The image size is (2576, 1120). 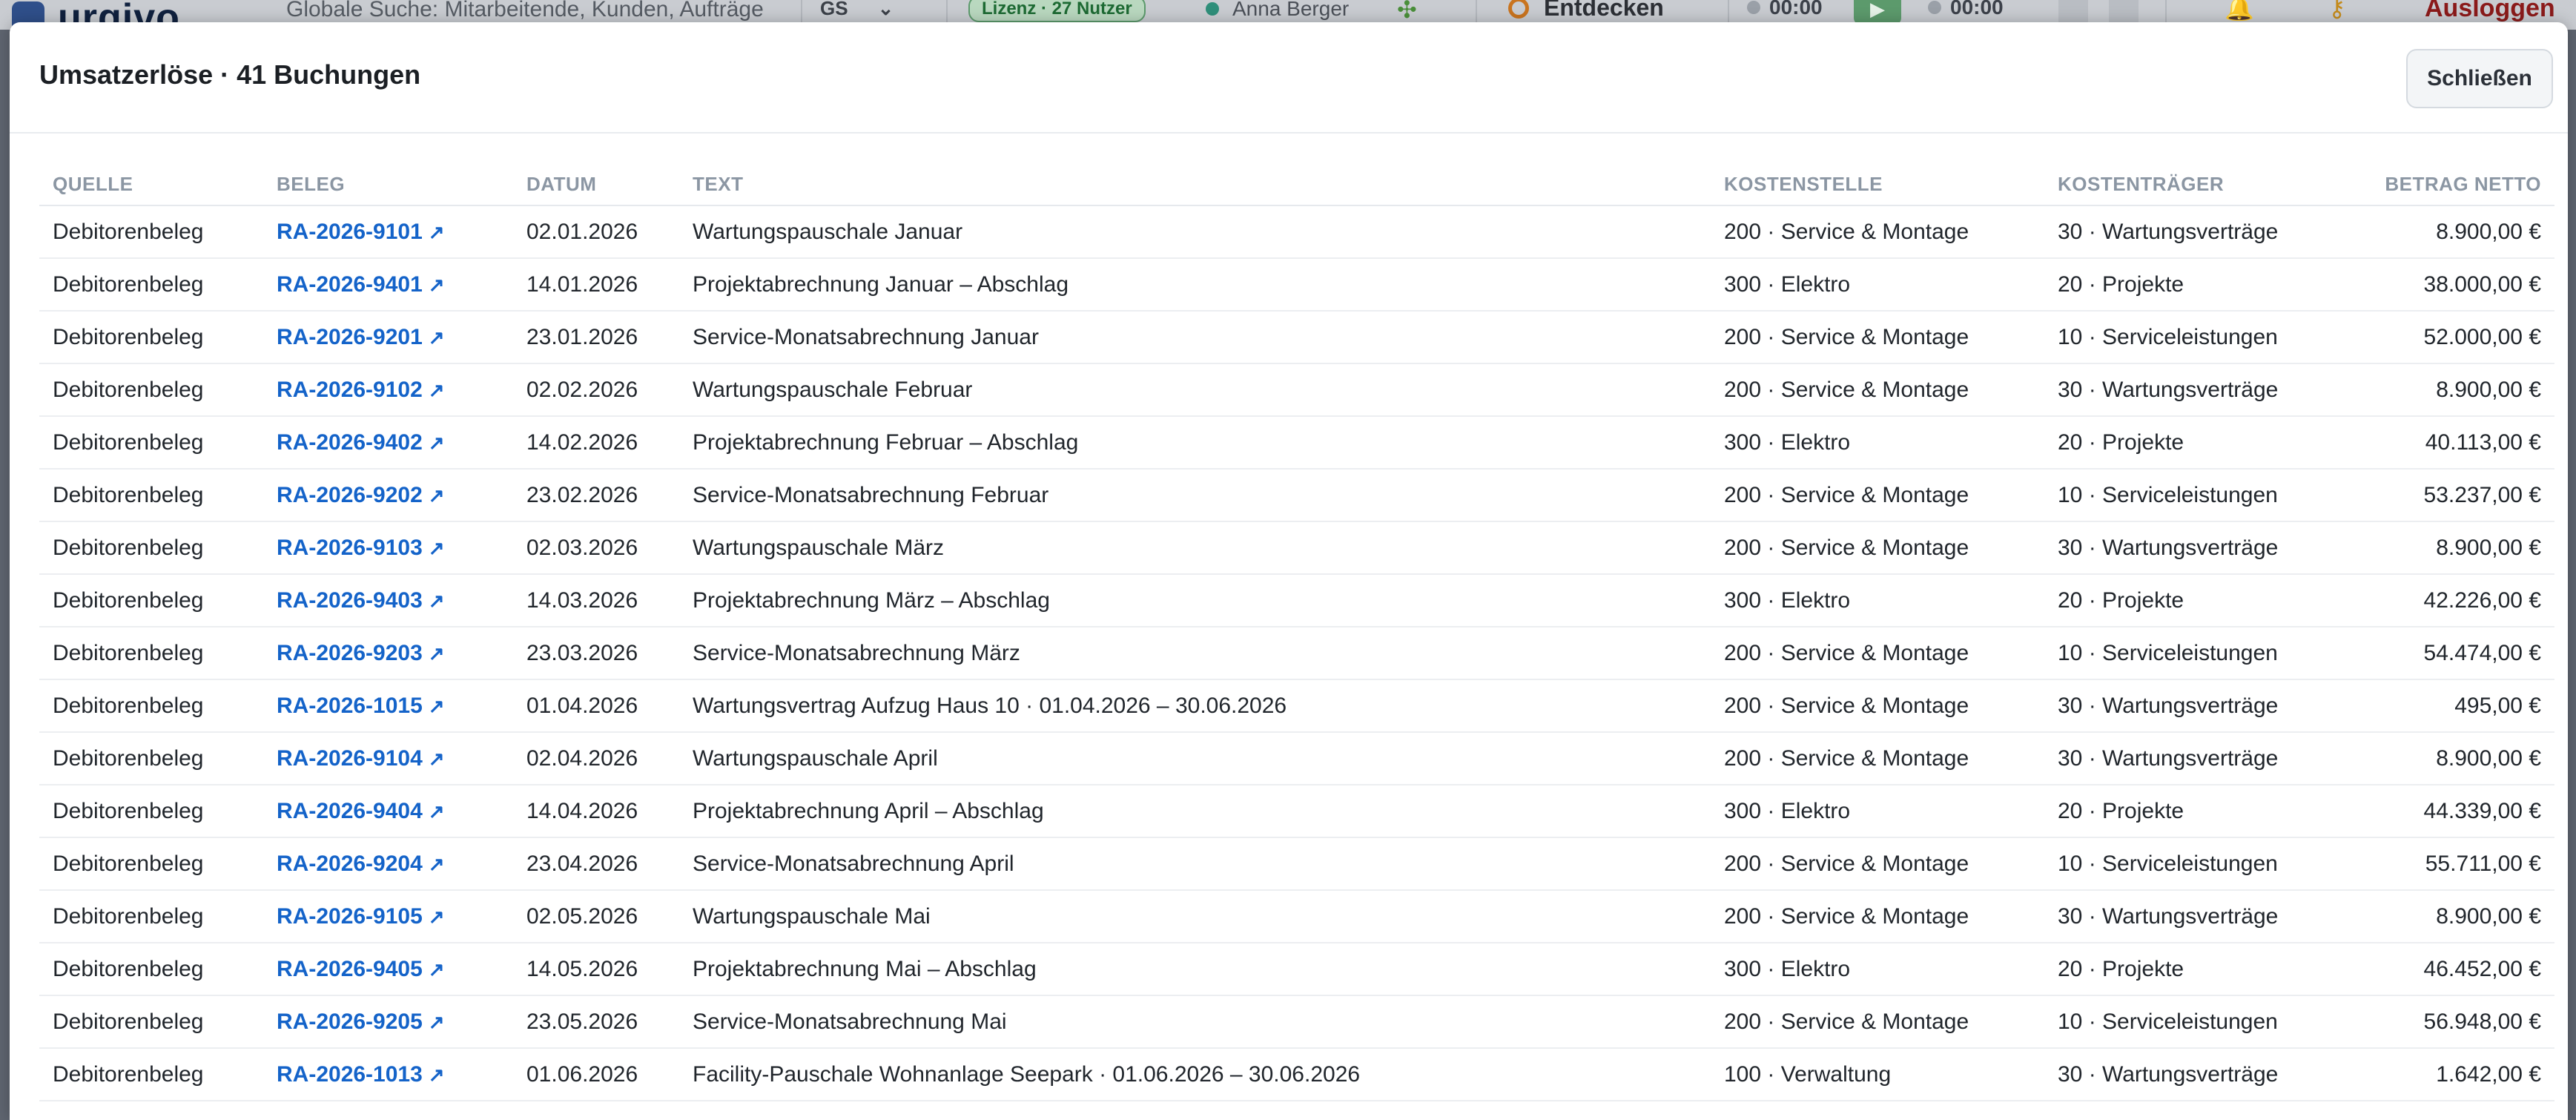 What do you see at coordinates (350, 601) in the screenshot?
I see `beleg-link: RA-2026-9403` at bounding box center [350, 601].